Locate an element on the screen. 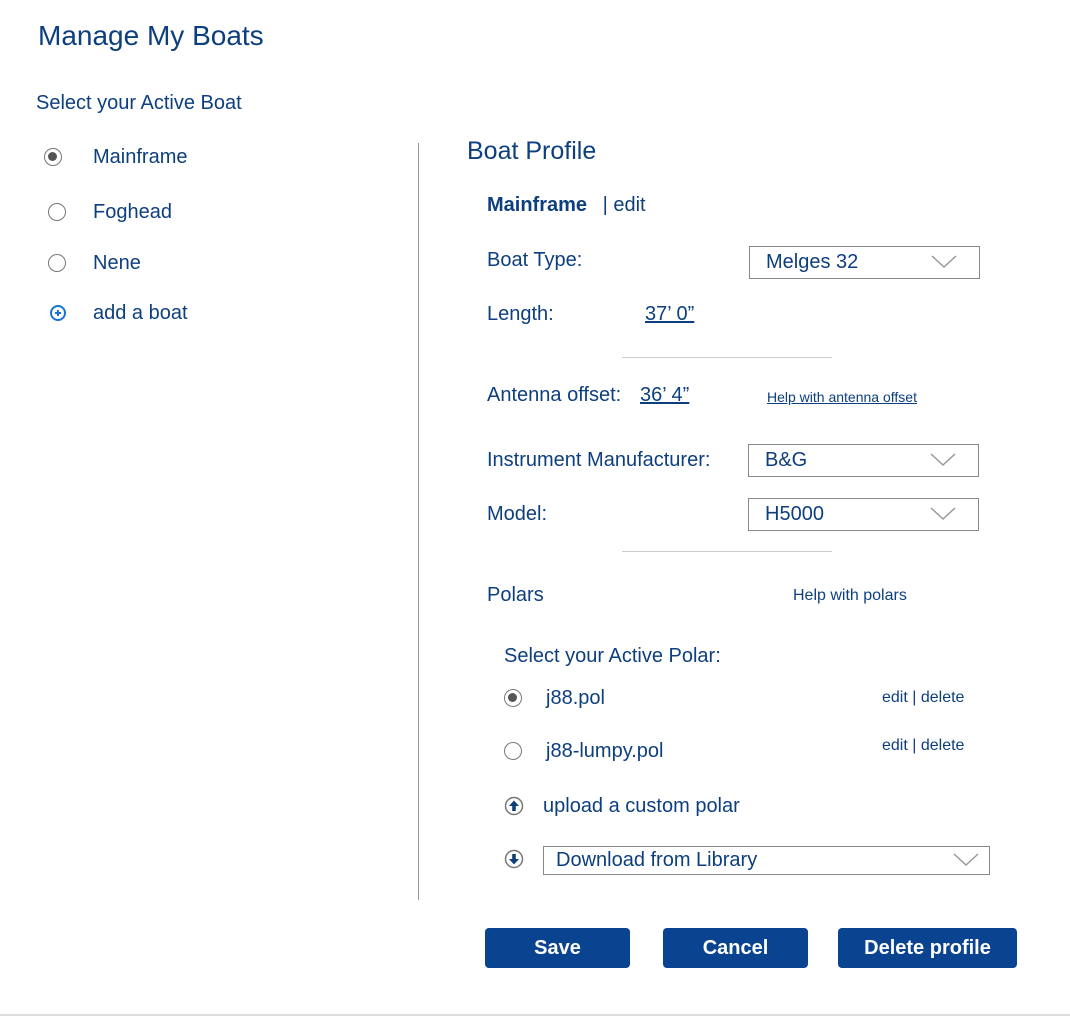  add-circle-icon is located at coordinates (58, 313).